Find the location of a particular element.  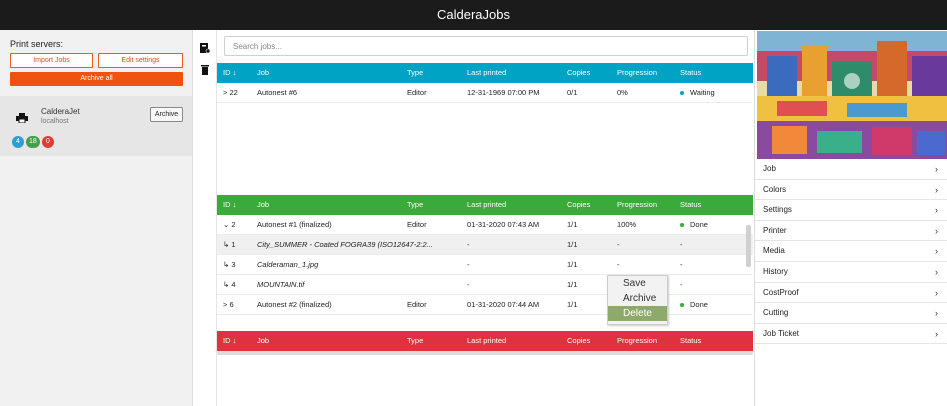

details-menu-item: Colors › is located at coordinates (851, 190).